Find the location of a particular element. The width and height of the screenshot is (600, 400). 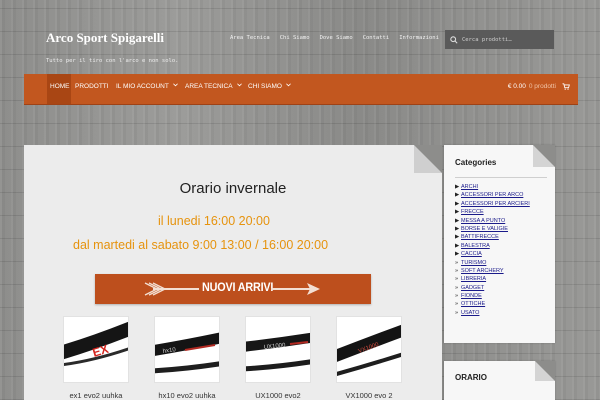

product-image: VX1000 is located at coordinates (369, 349).